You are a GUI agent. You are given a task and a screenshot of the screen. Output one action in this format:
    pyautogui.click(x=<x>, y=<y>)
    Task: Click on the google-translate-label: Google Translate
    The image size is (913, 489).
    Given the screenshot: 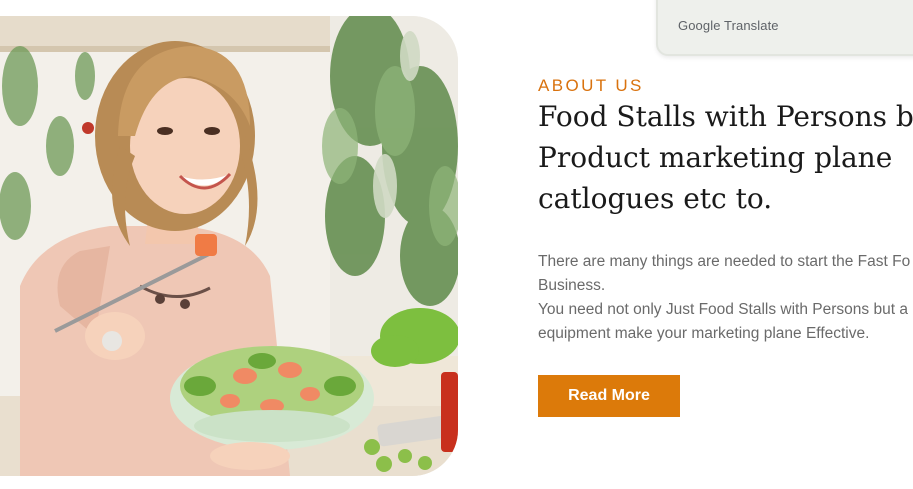 What is the action you would take?
    pyautogui.click(x=728, y=25)
    